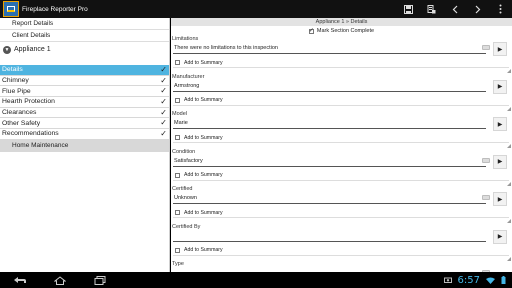 The width and height of the screenshot is (512, 288). What do you see at coordinates (7, 49) in the screenshot?
I see `chevron-down-icon: ▼` at bounding box center [7, 49].